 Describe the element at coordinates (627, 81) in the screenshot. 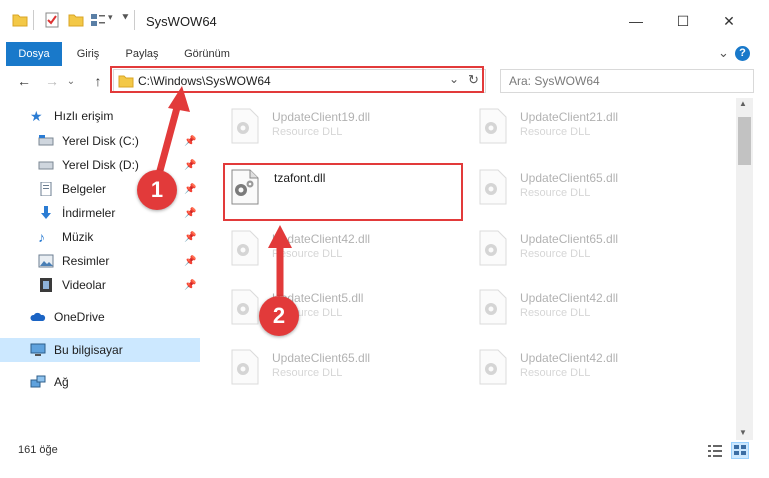

I see `search-box: Ara: SysWOW64` at that location.